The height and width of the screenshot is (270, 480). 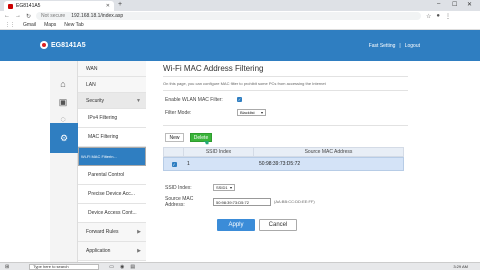 I want to click on windows-start-icon: ⊞, so click(x=7, y=267).